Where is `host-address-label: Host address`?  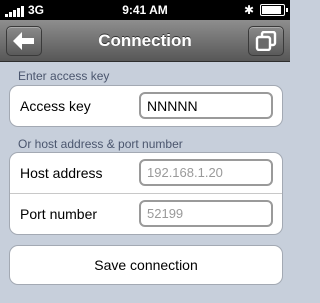 host-address-label: Host address is located at coordinates (61, 173).